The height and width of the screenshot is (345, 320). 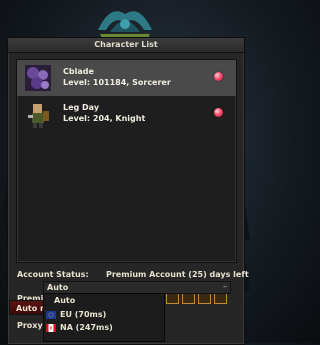 I want to click on ornament-icon, so click(x=125, y=24).